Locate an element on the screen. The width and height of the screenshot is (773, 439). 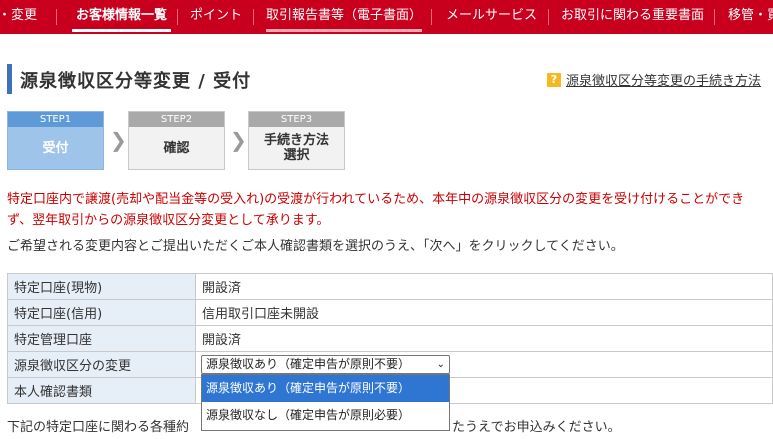
step-label: STEP2 is located at coordinates (176, 119).